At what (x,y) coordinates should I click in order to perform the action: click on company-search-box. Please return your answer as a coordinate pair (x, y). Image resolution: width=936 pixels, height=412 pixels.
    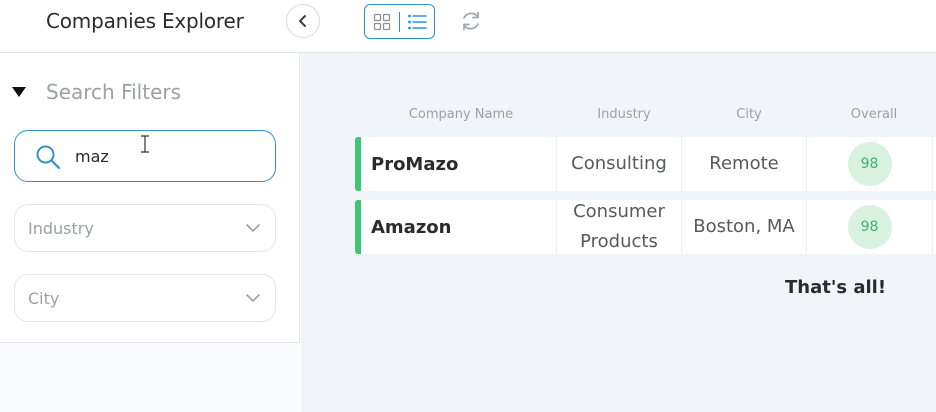
    Looking at the image, I should click on (145, 156).